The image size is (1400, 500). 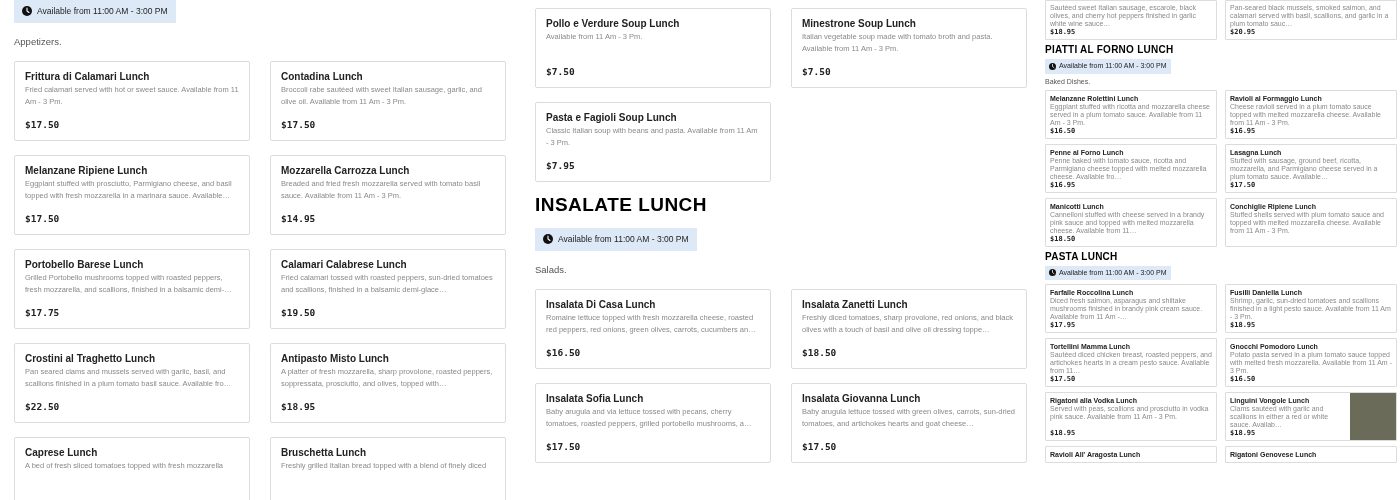 What do you see at coordinates (38, 41) in the screenshot?
I see `section-description: Appetizers.` at bounding box center [38, 41].